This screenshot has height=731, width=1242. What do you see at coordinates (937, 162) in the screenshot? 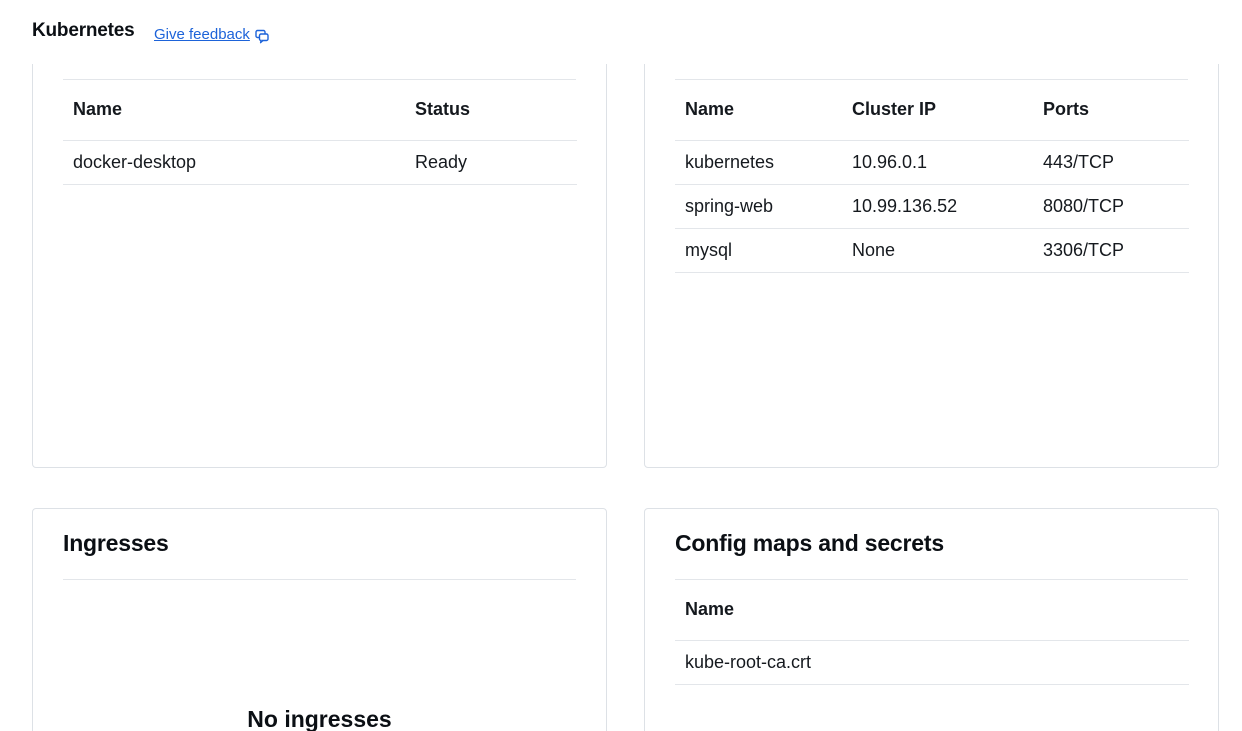
I see `service-cluster-ip: 10.96.0.1` at bounding box center [937, 162].